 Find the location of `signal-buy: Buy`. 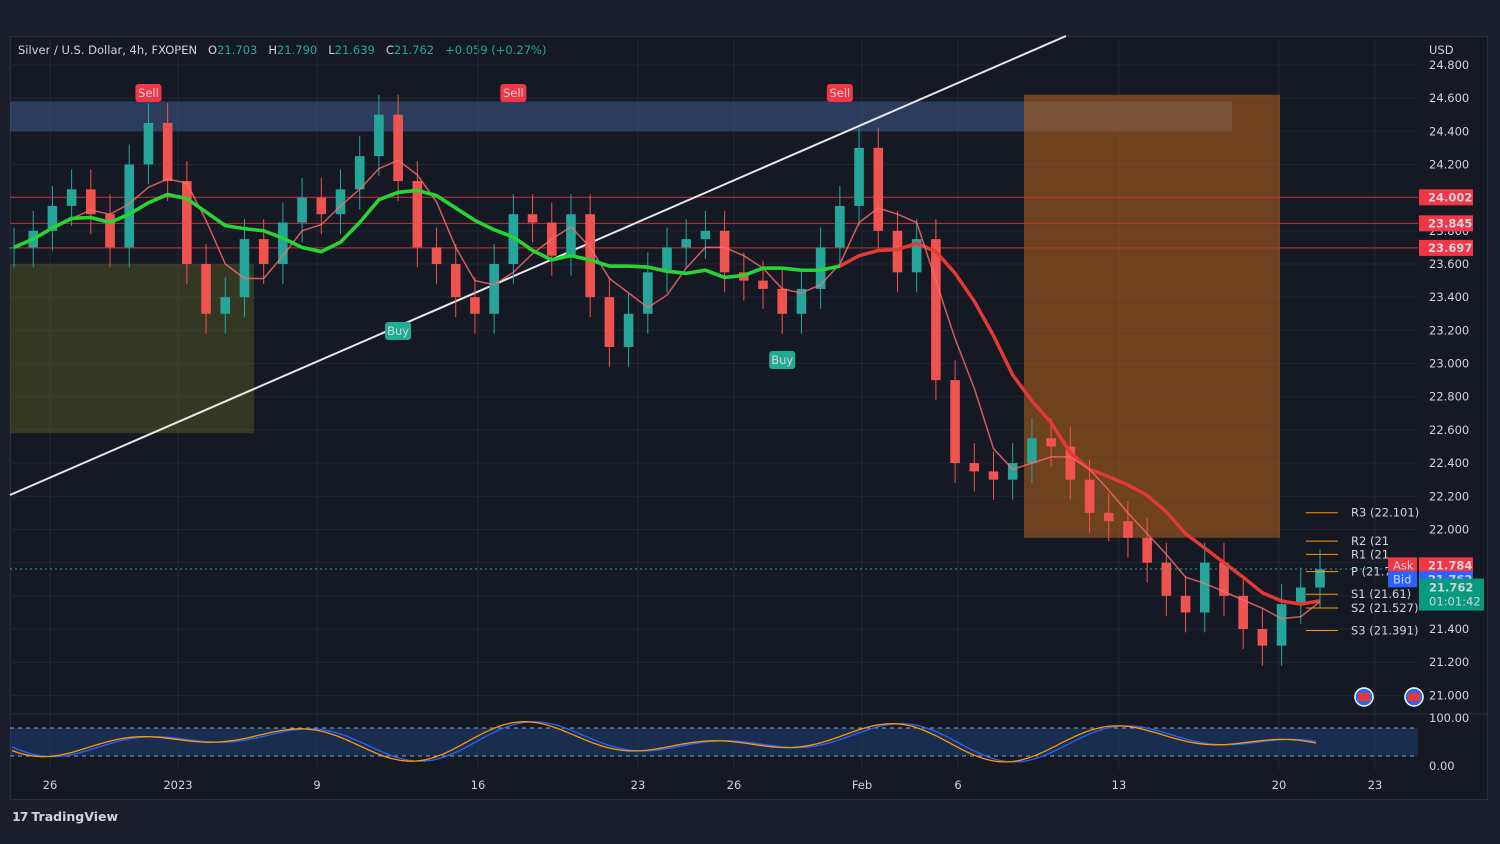

signal-buy: Buy is located at coordinates (398, 331).